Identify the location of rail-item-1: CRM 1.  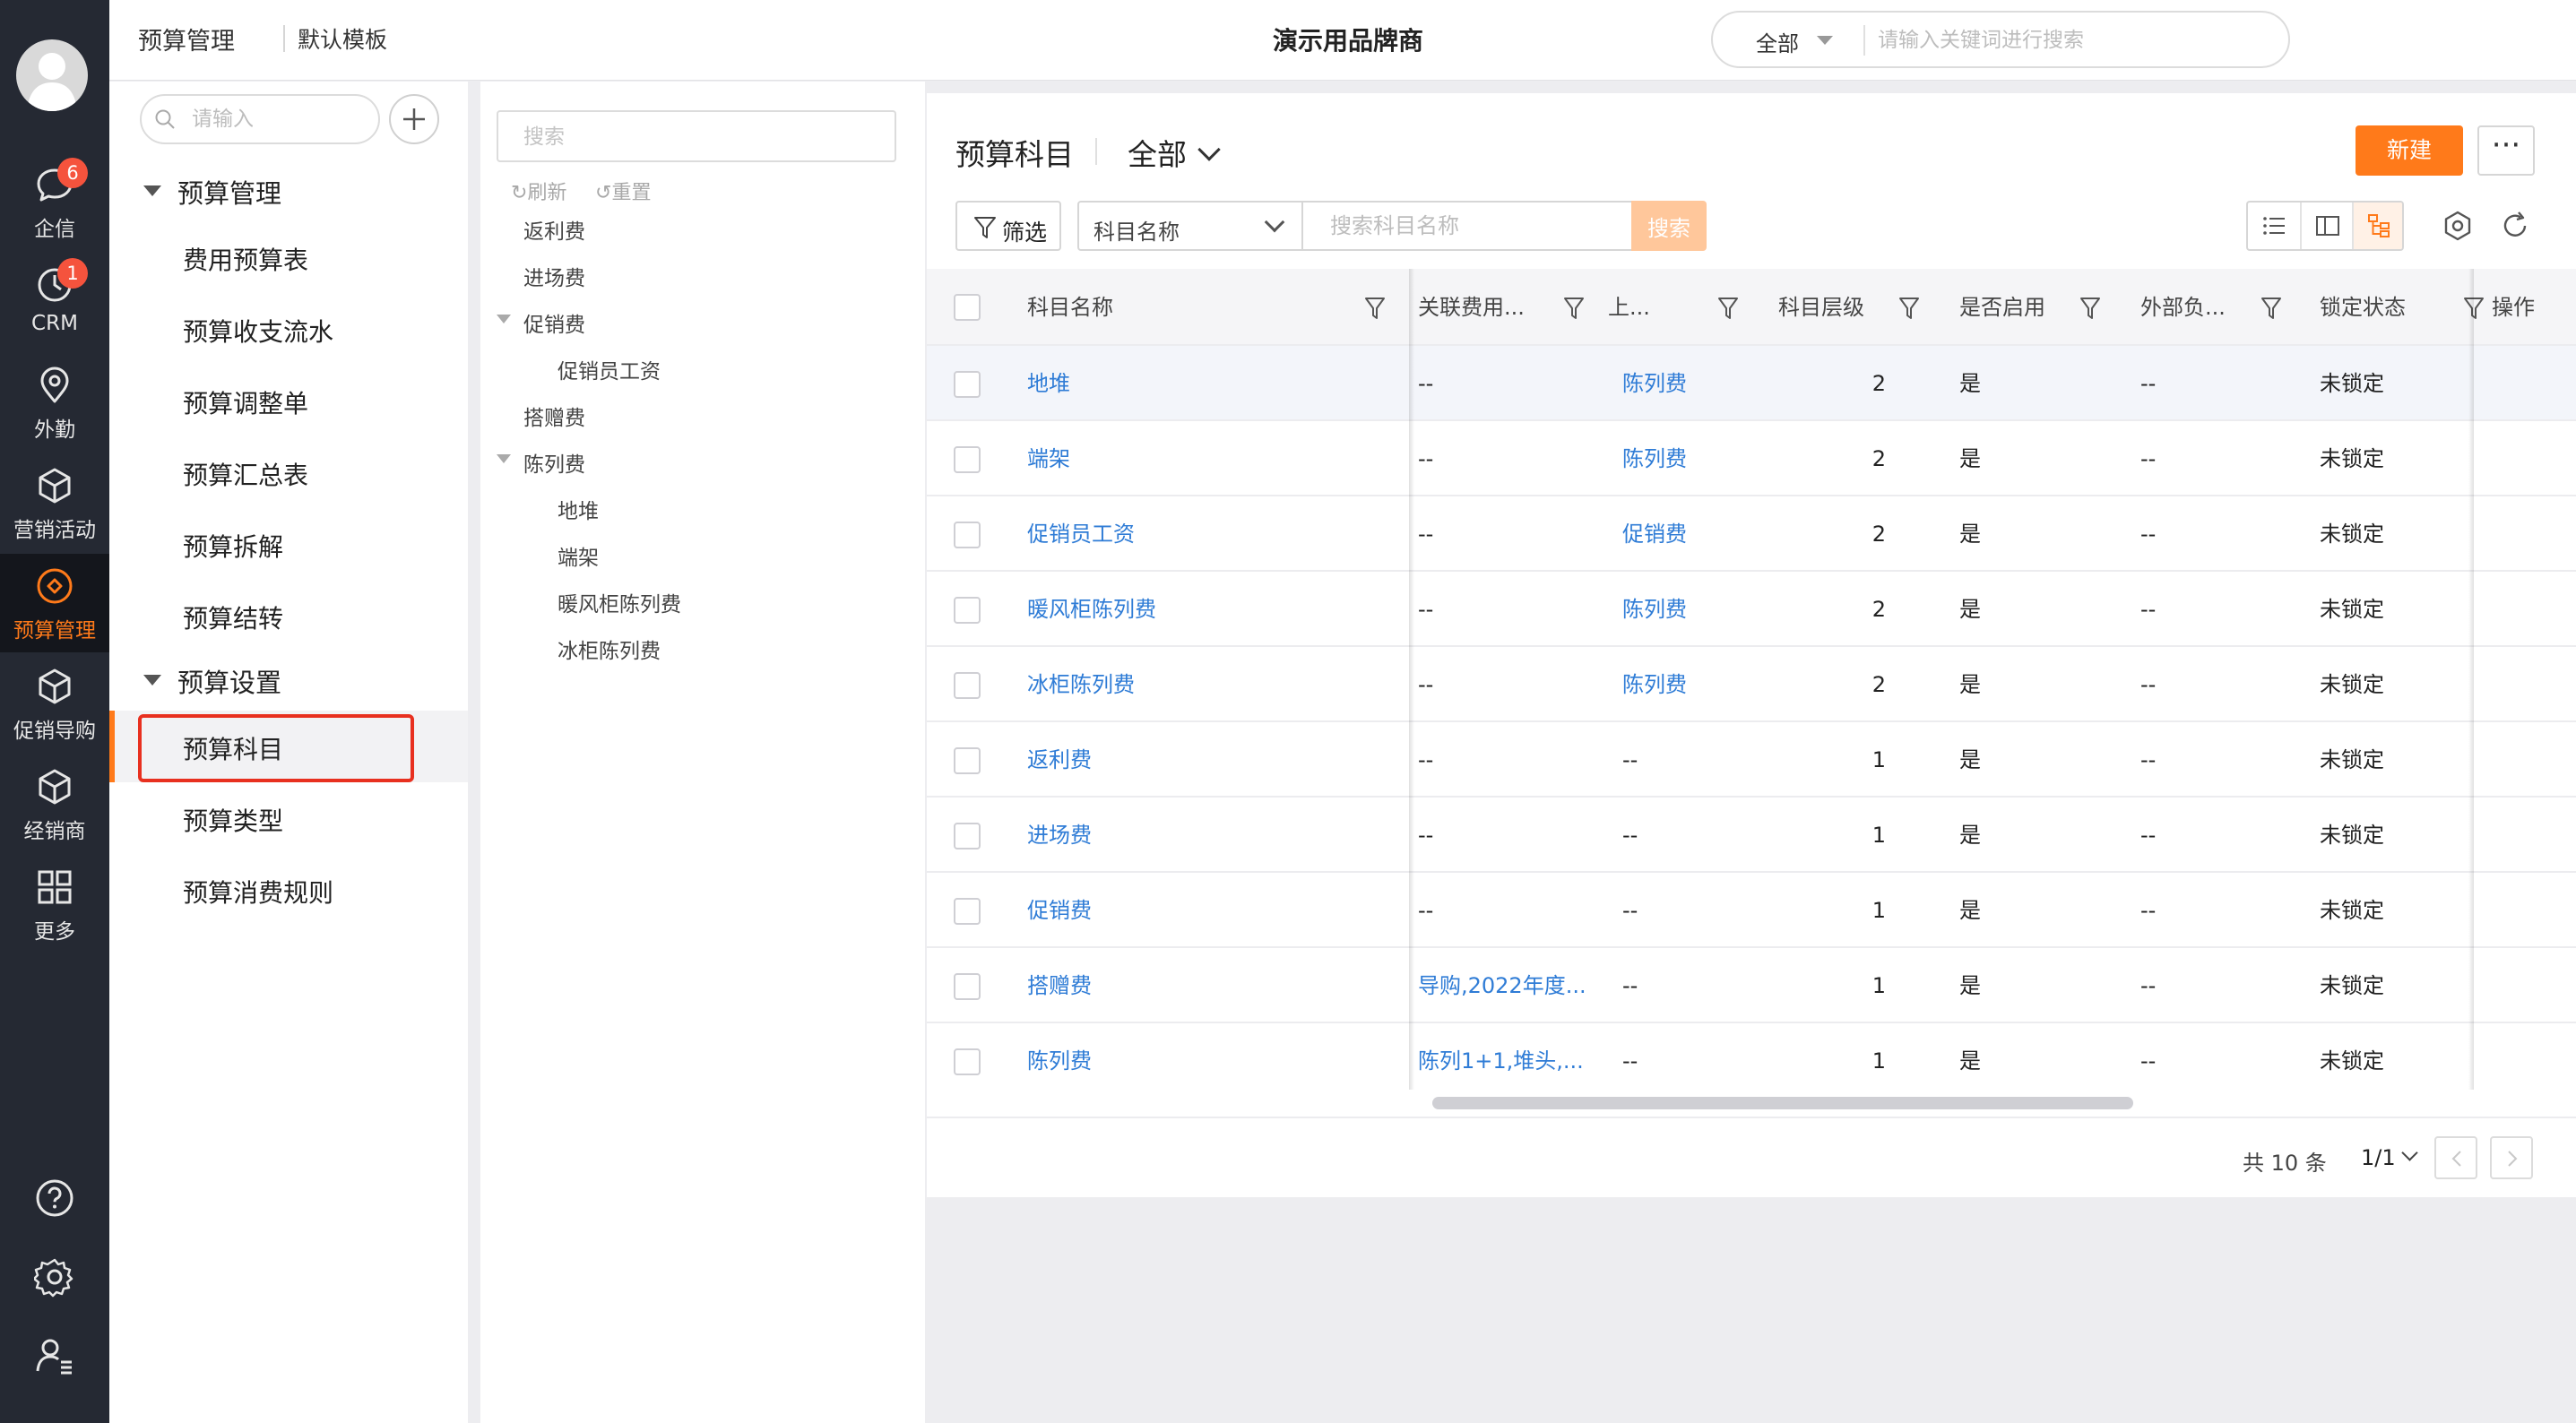
(54, 302).